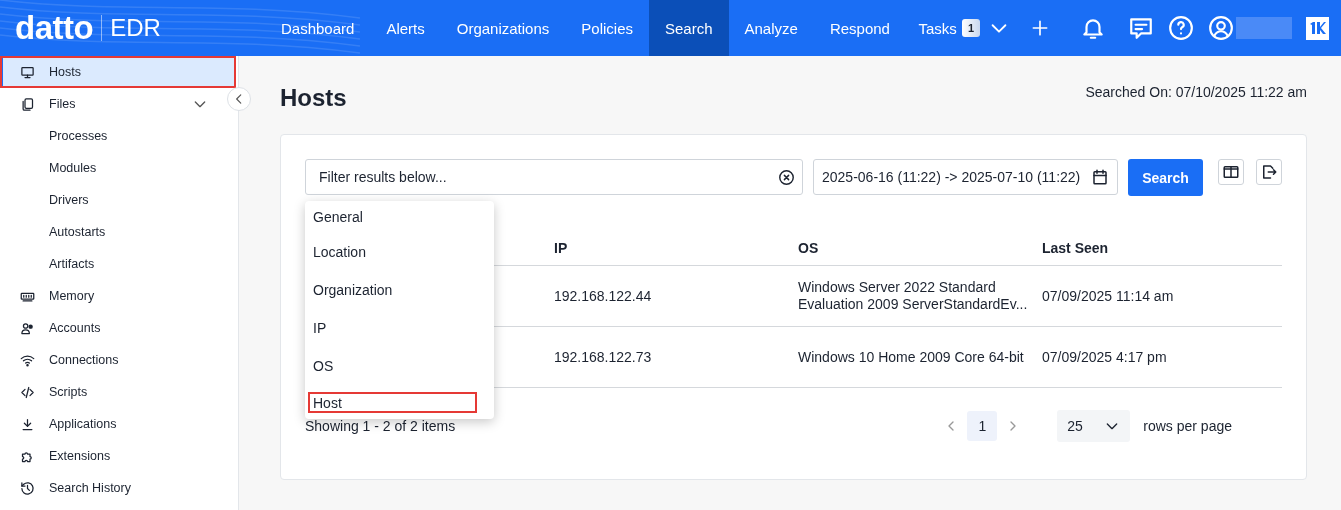 This screenshot has height=510, width=1341. I want to click on date-range-field: 2025-06-16 (11:22) -> 2025-07-10 (11:22), so click(965, 177).